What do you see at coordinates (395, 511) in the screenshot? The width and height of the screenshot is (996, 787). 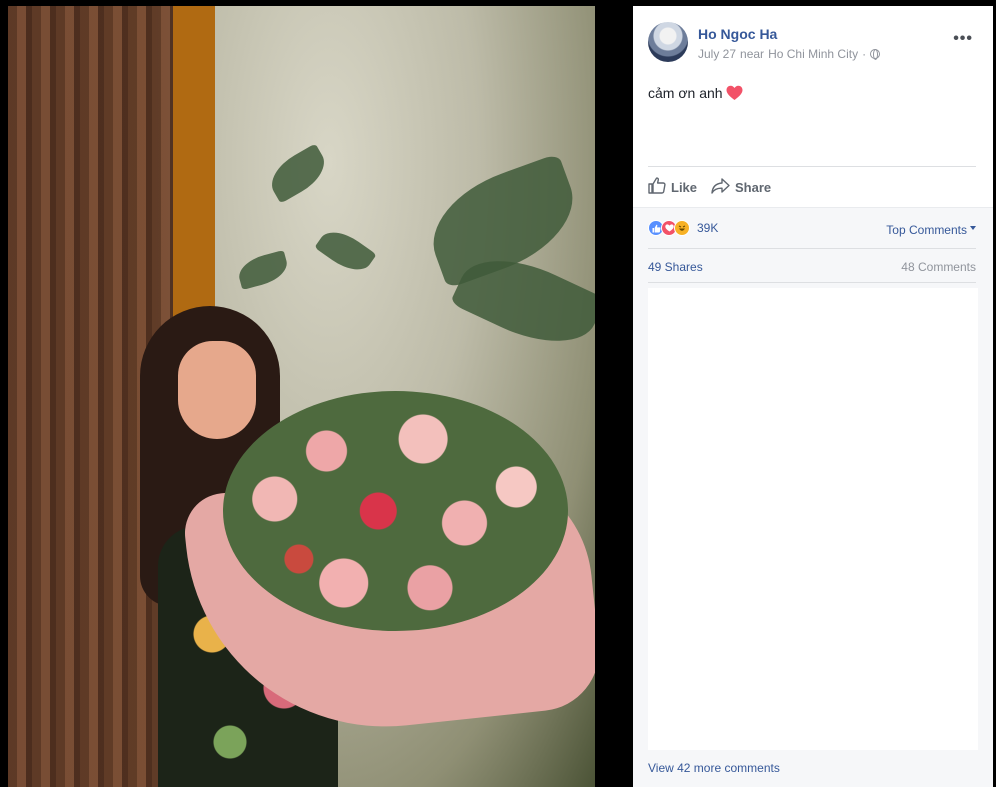 I see `photo-bouquet-roses` at bounding box center [395, 511].